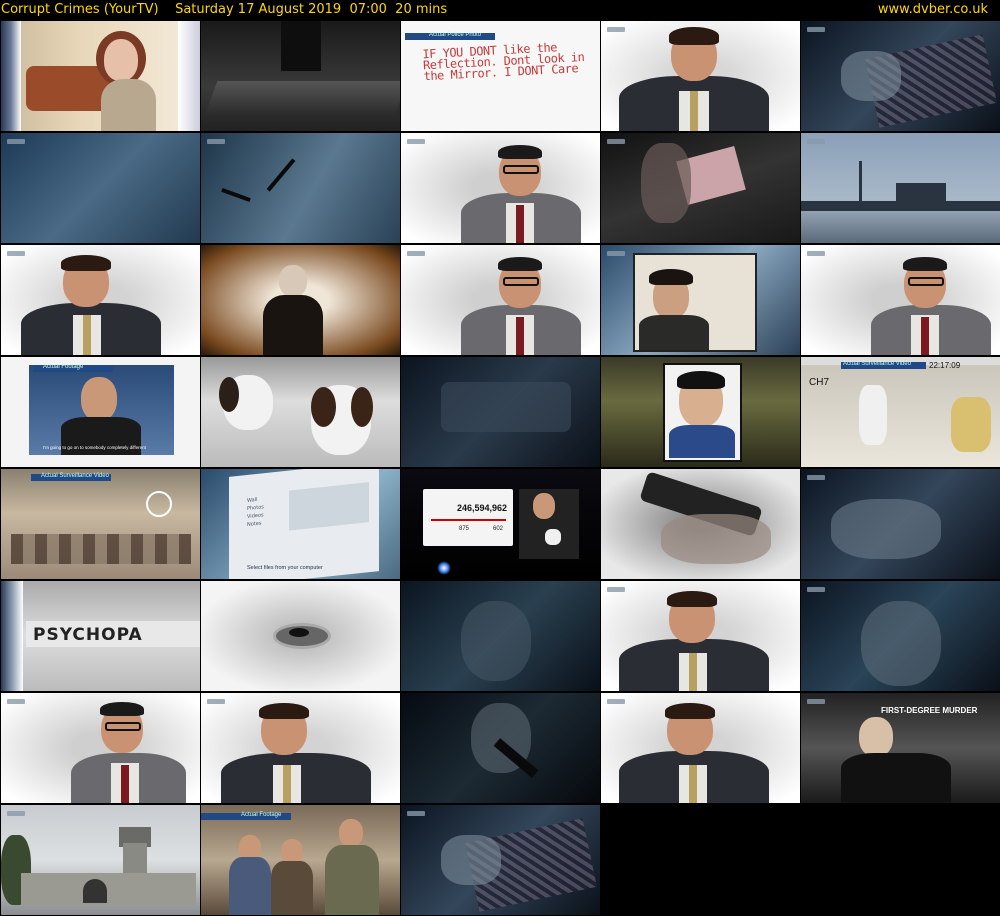 This screenshot has width=1000, height=916. What do you see at coordinates (819, 382) in the screenshot?
I see `caption-channel: CH7` at bounding box center [819, 382].